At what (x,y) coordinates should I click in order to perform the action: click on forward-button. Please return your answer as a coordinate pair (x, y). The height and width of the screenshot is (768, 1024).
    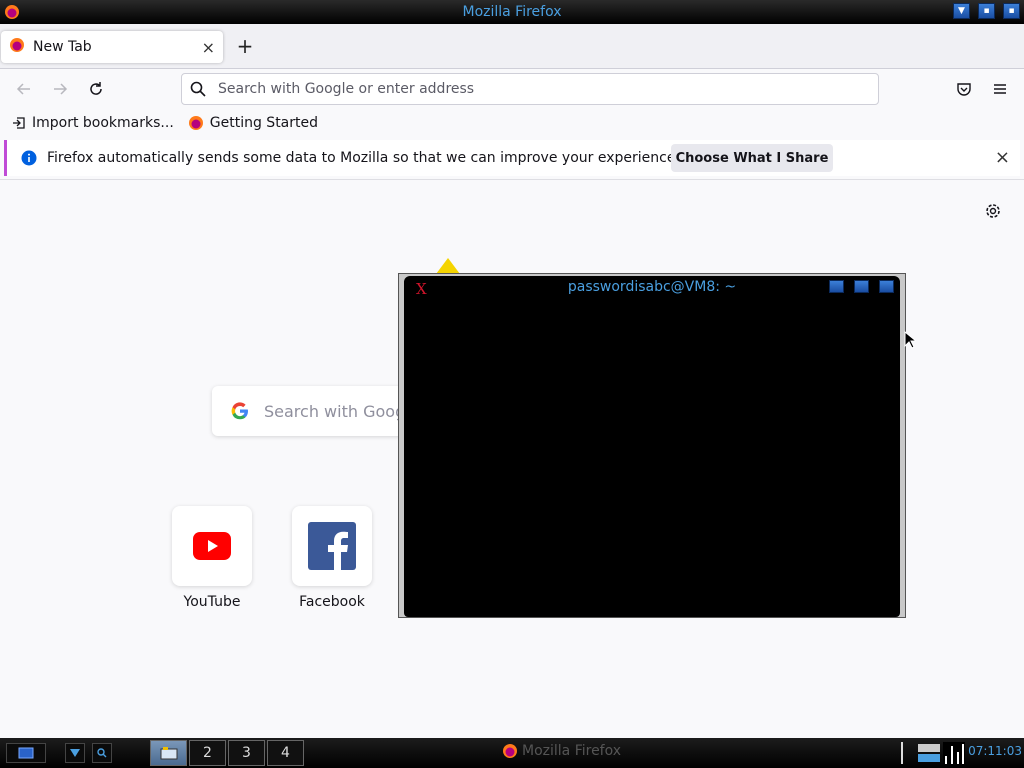
    Looking at the image, I should click on (60, 89).